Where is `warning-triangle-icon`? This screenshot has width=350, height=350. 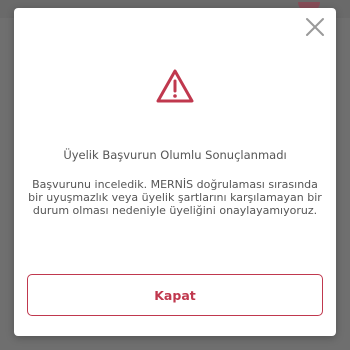 warning-triangle-icon is located at coordinates (175, 86).